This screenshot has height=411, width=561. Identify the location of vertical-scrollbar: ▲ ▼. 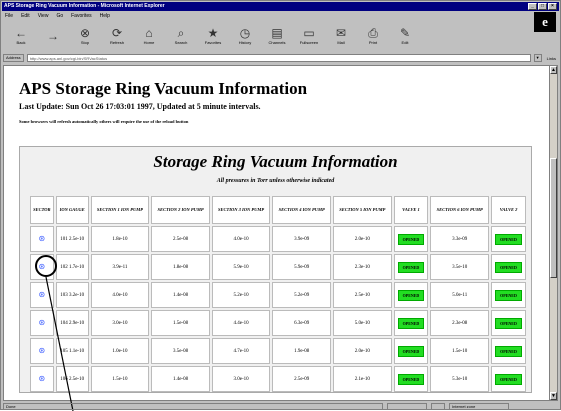
(553, 233).